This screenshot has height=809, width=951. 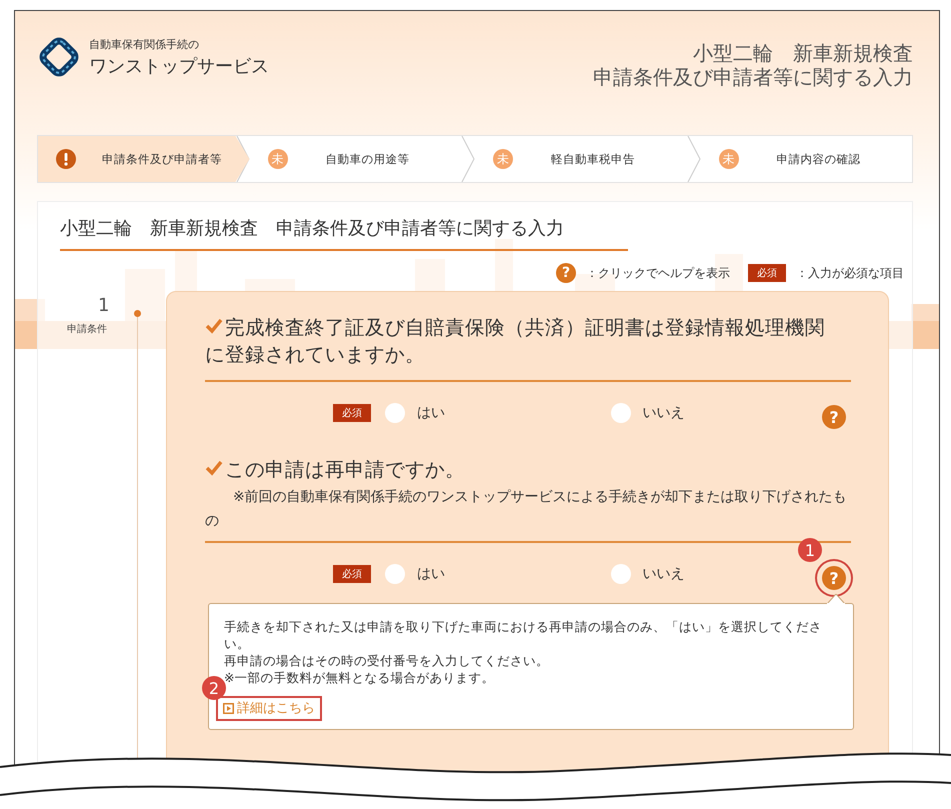 I want to click on logo-title: ワンストップサービス, so click(x=179, y=66).